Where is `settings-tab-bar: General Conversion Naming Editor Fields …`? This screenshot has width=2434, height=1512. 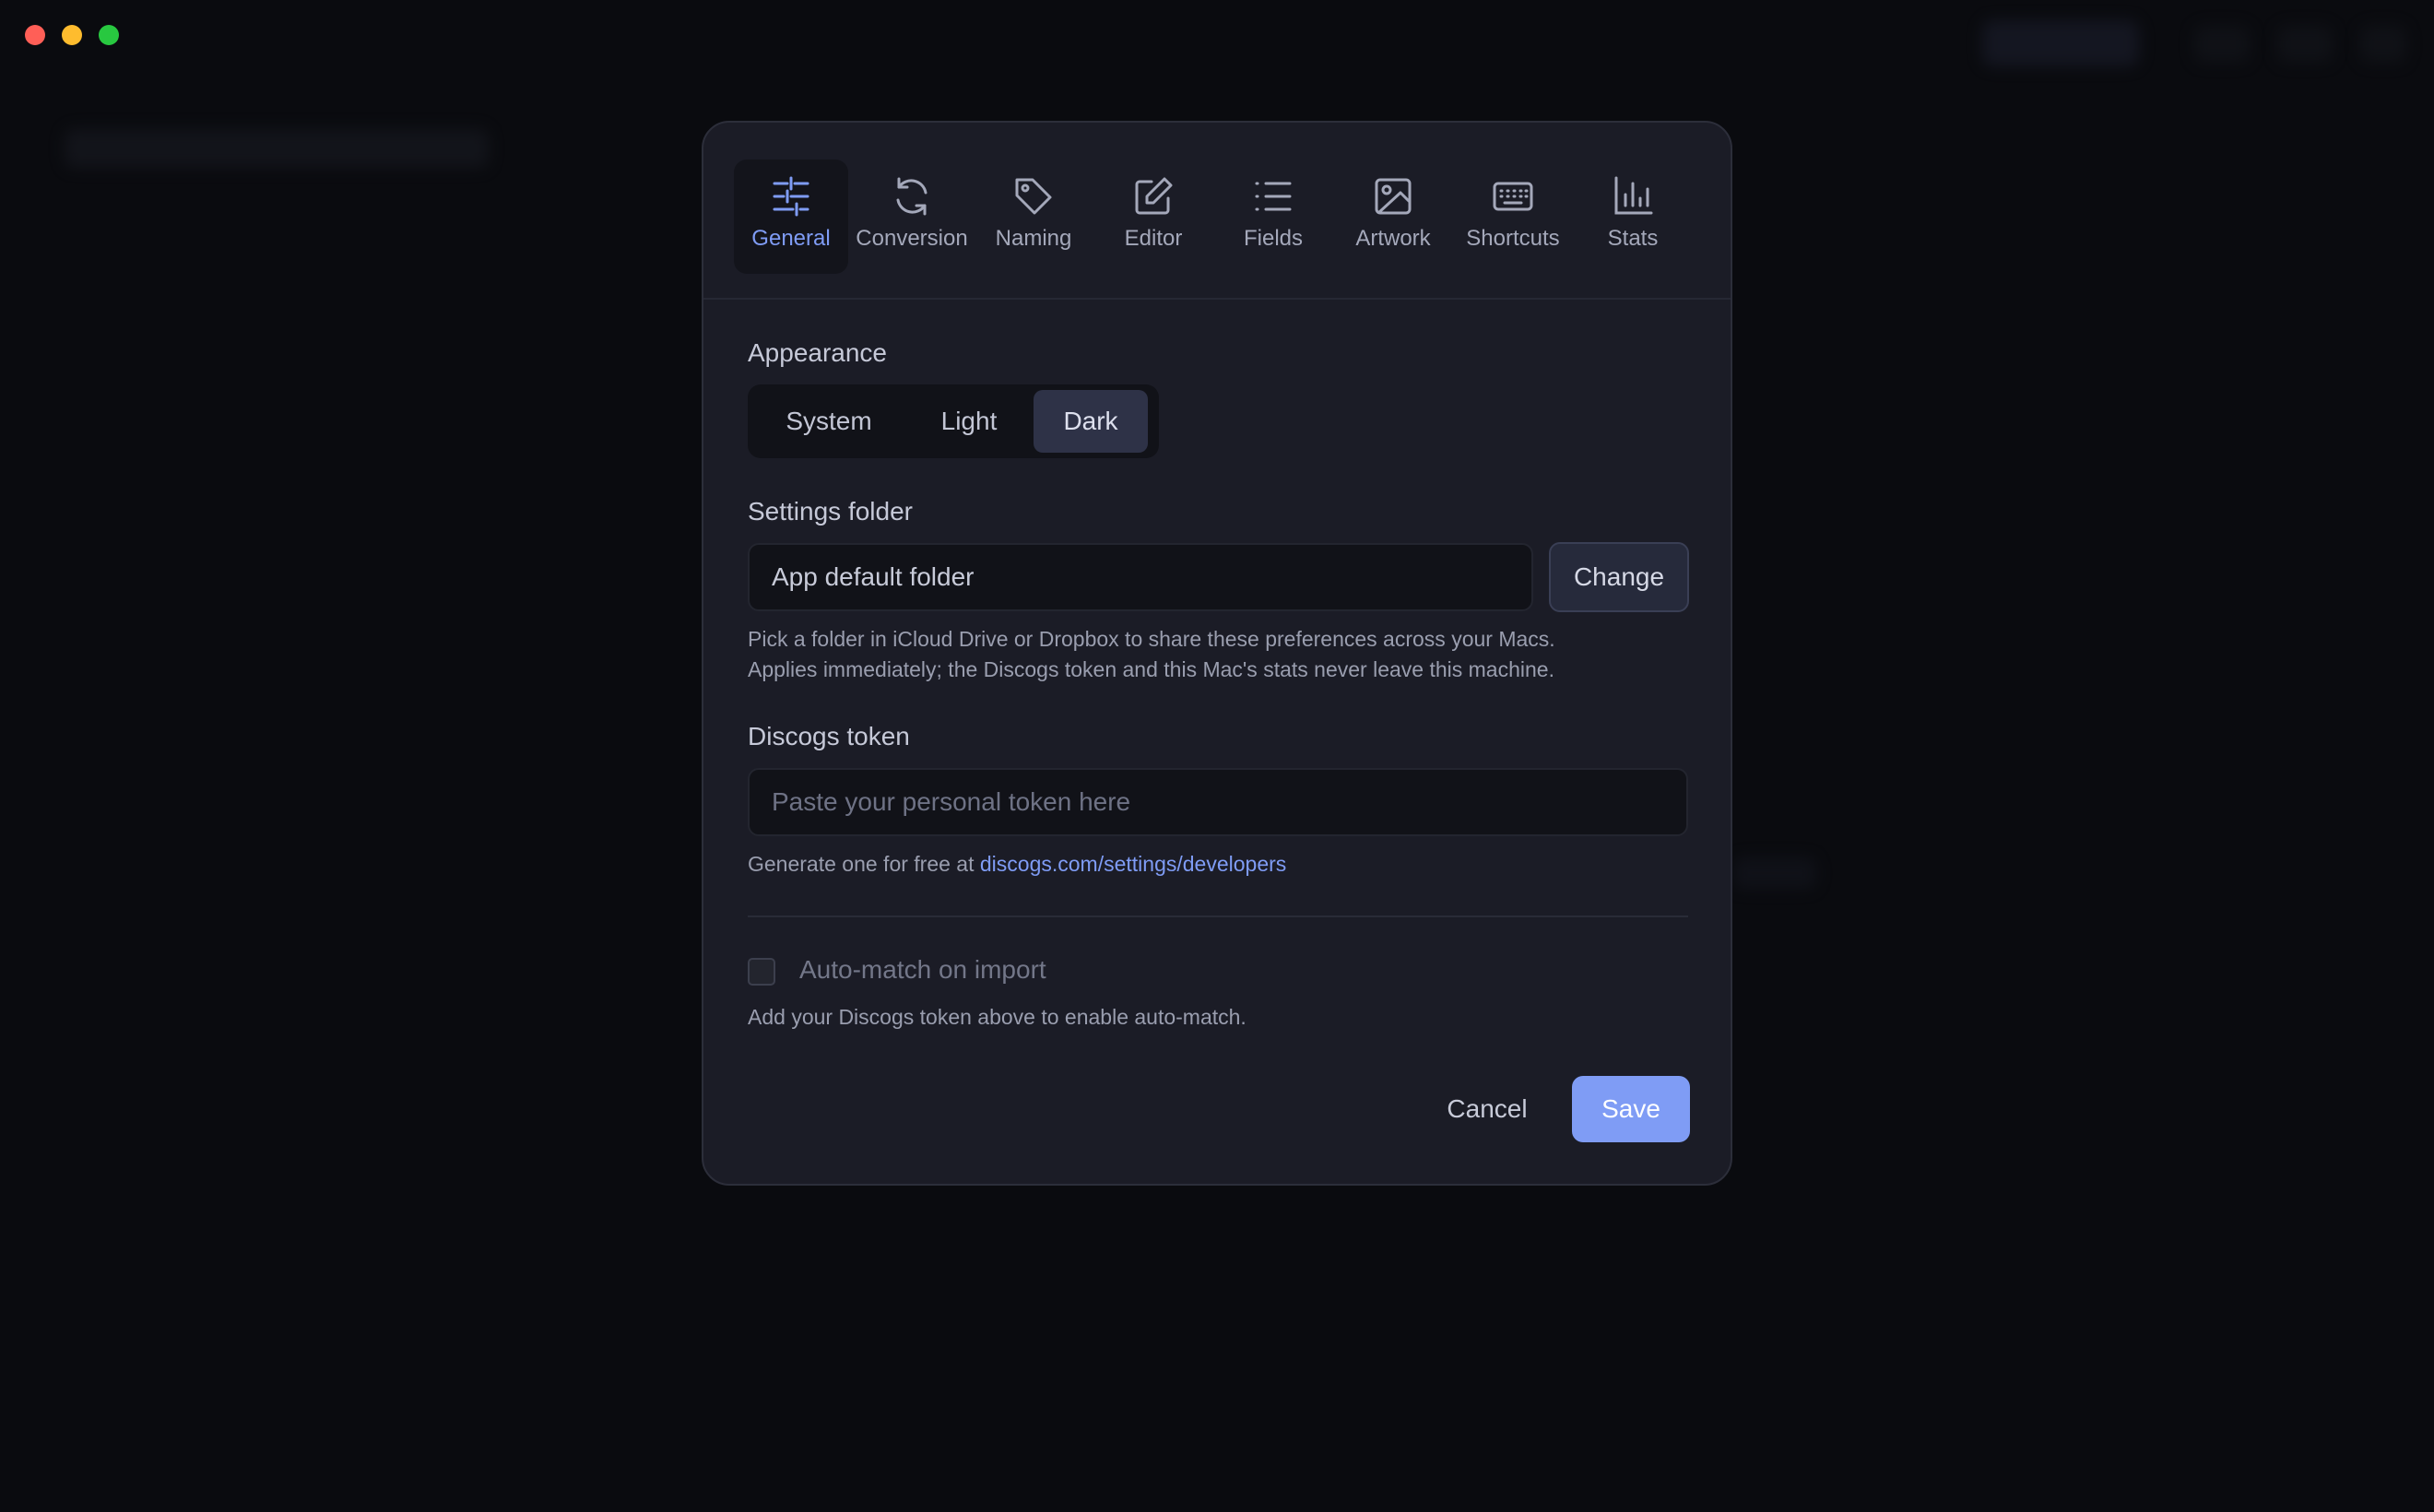 settings-tab-bar: General Conversion Naming Editor Fields … is located at coordinates (1217, 211).